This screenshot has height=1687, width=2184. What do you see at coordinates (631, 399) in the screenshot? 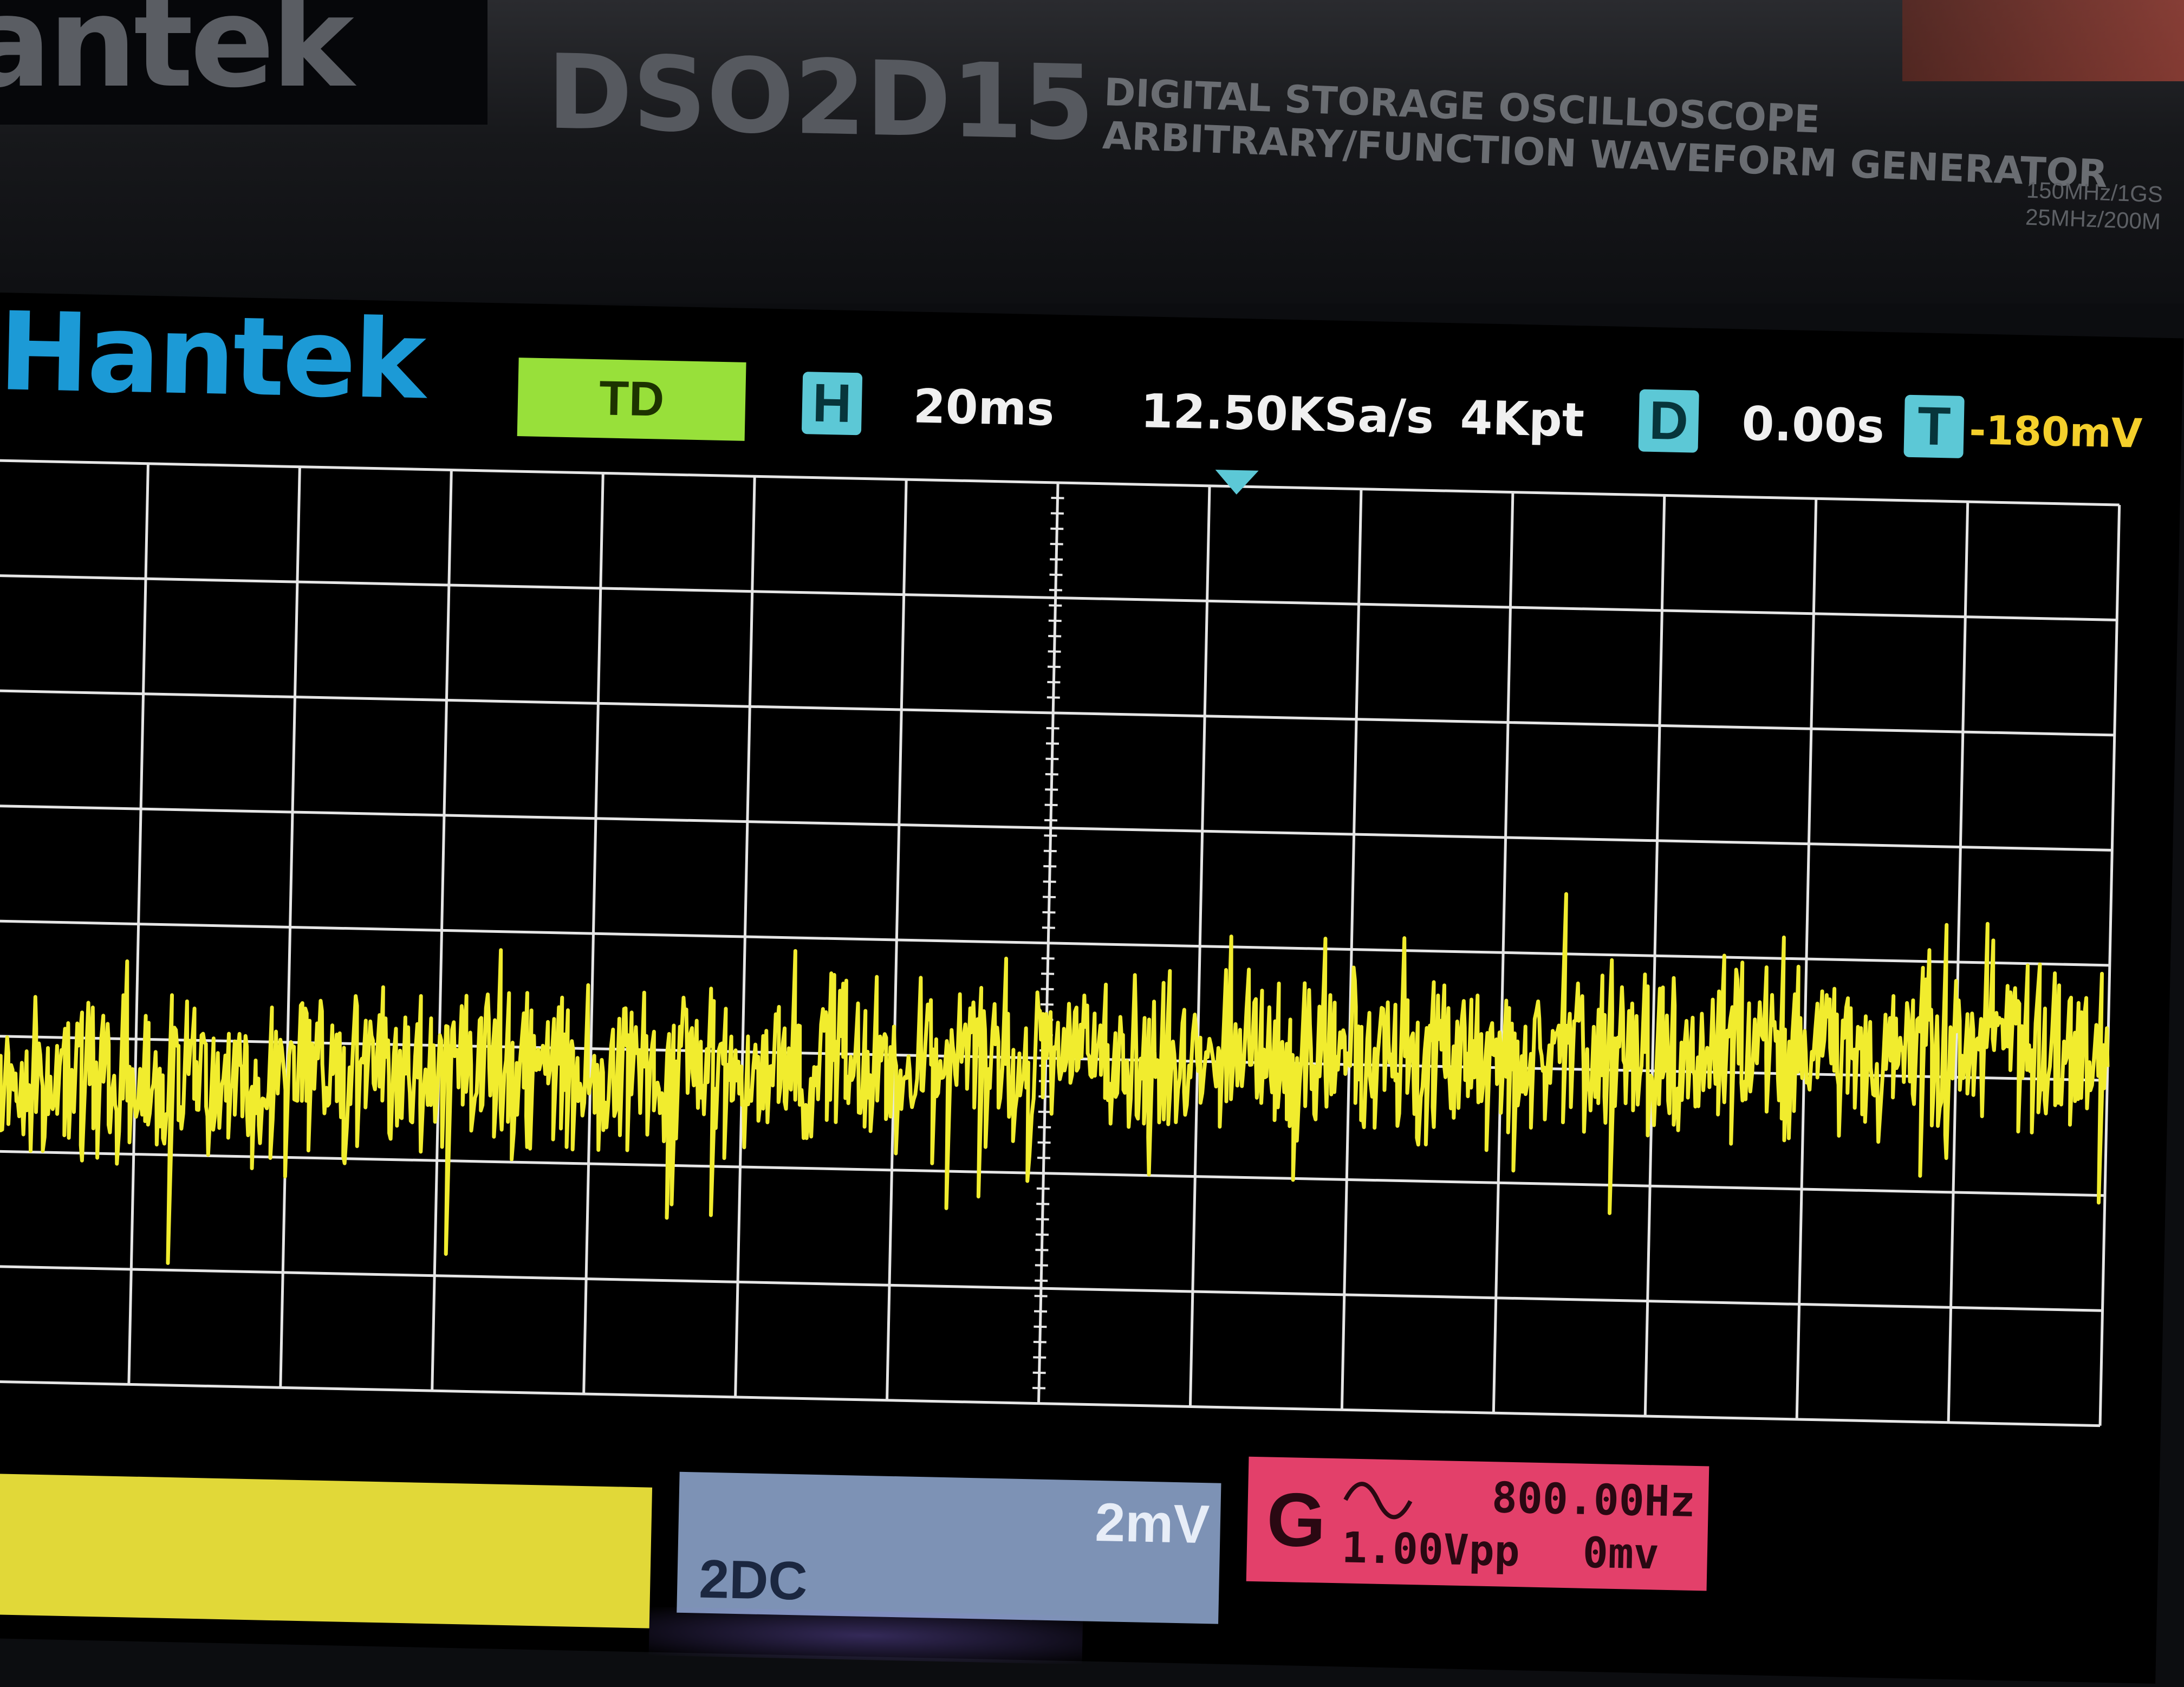
I see `mode-badge: TD` at bounding box center [631, 399].